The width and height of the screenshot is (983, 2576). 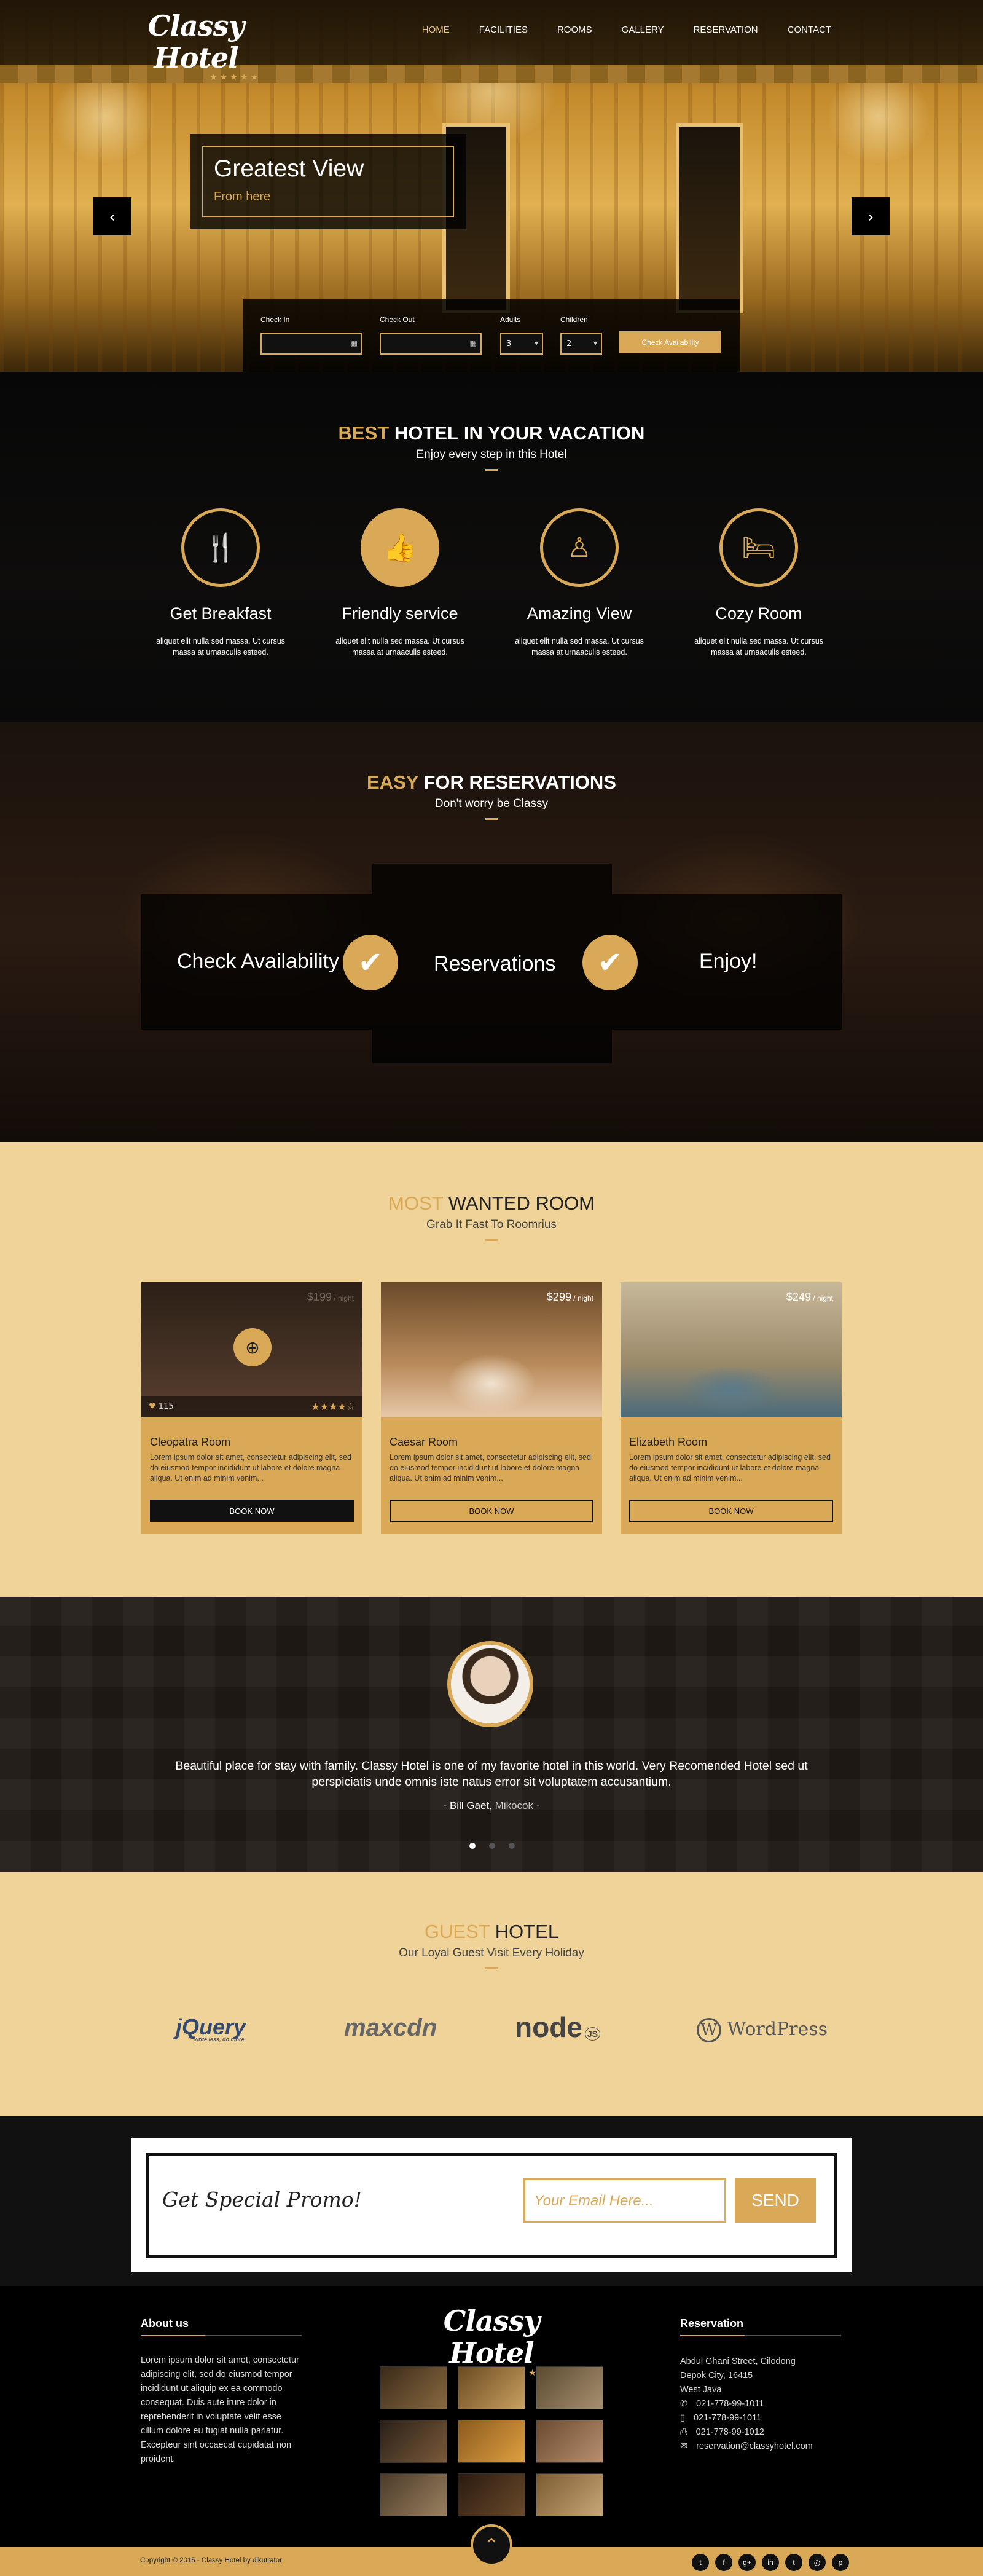 I want to click on scroll-top-button: ⌃, so click(x=491, y=2545).